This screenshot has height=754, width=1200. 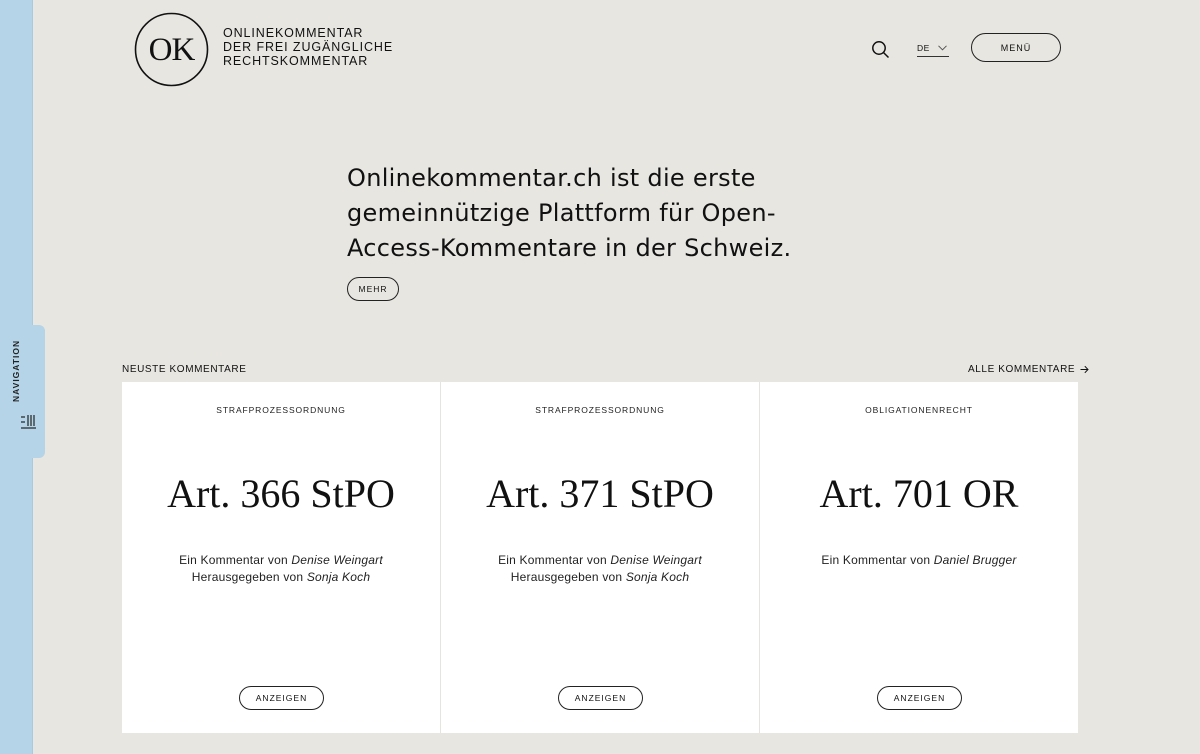 What do you see at coordinates (18, 371) in the screenshot?
I see `navigation-label: NAVIGATION` at bounding box center [18, 371].